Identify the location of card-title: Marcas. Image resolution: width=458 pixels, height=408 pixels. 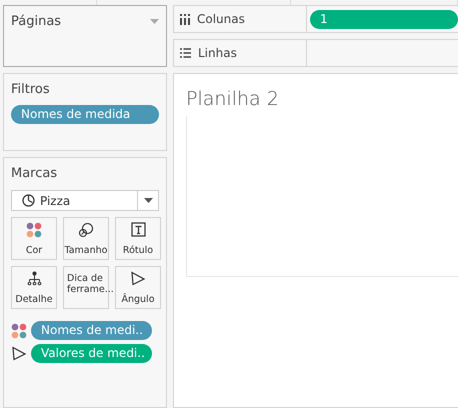
(34, 173).